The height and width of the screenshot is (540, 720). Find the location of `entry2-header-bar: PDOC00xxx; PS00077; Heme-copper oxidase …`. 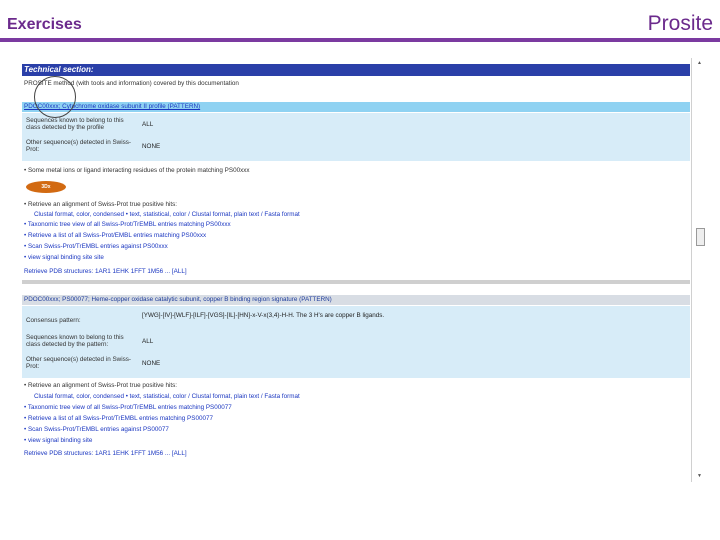

entry2-header-bar: PDOC00xxx; PS00077; Heme-copper oxidase … is located at coordinates (356, 300).